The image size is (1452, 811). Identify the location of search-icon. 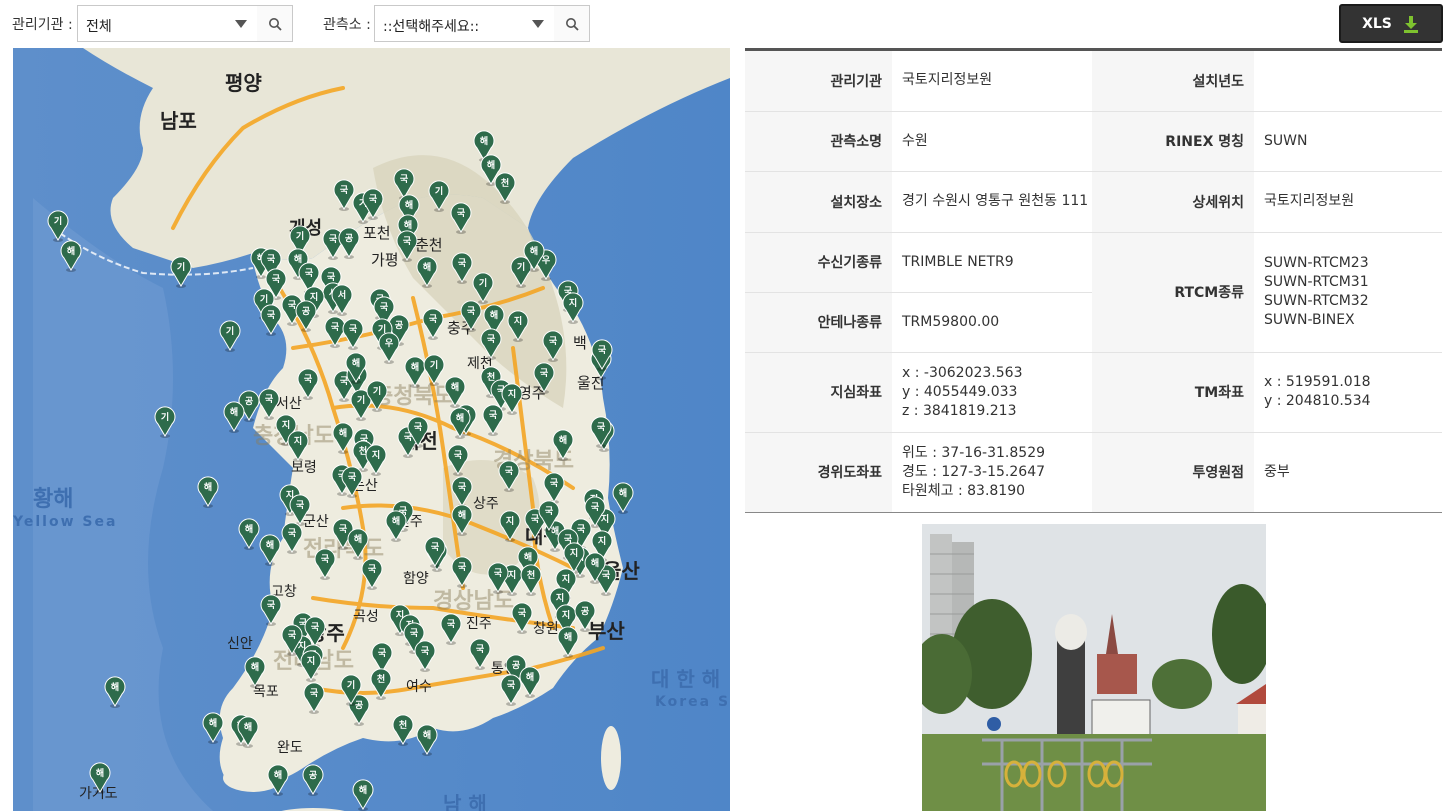
(572, 24).